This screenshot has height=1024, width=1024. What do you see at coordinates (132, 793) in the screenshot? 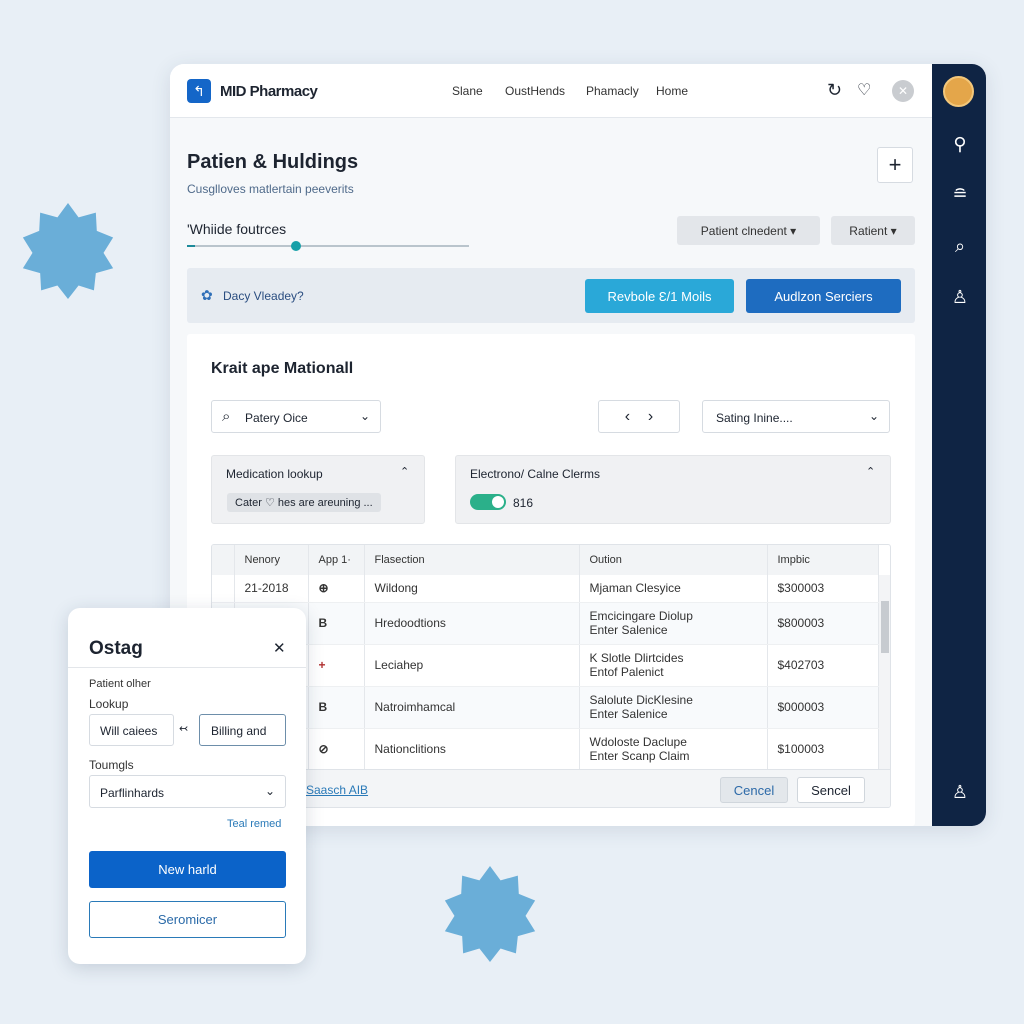
I see `select-value: Parflinhards` at bounding box center [132, 793].